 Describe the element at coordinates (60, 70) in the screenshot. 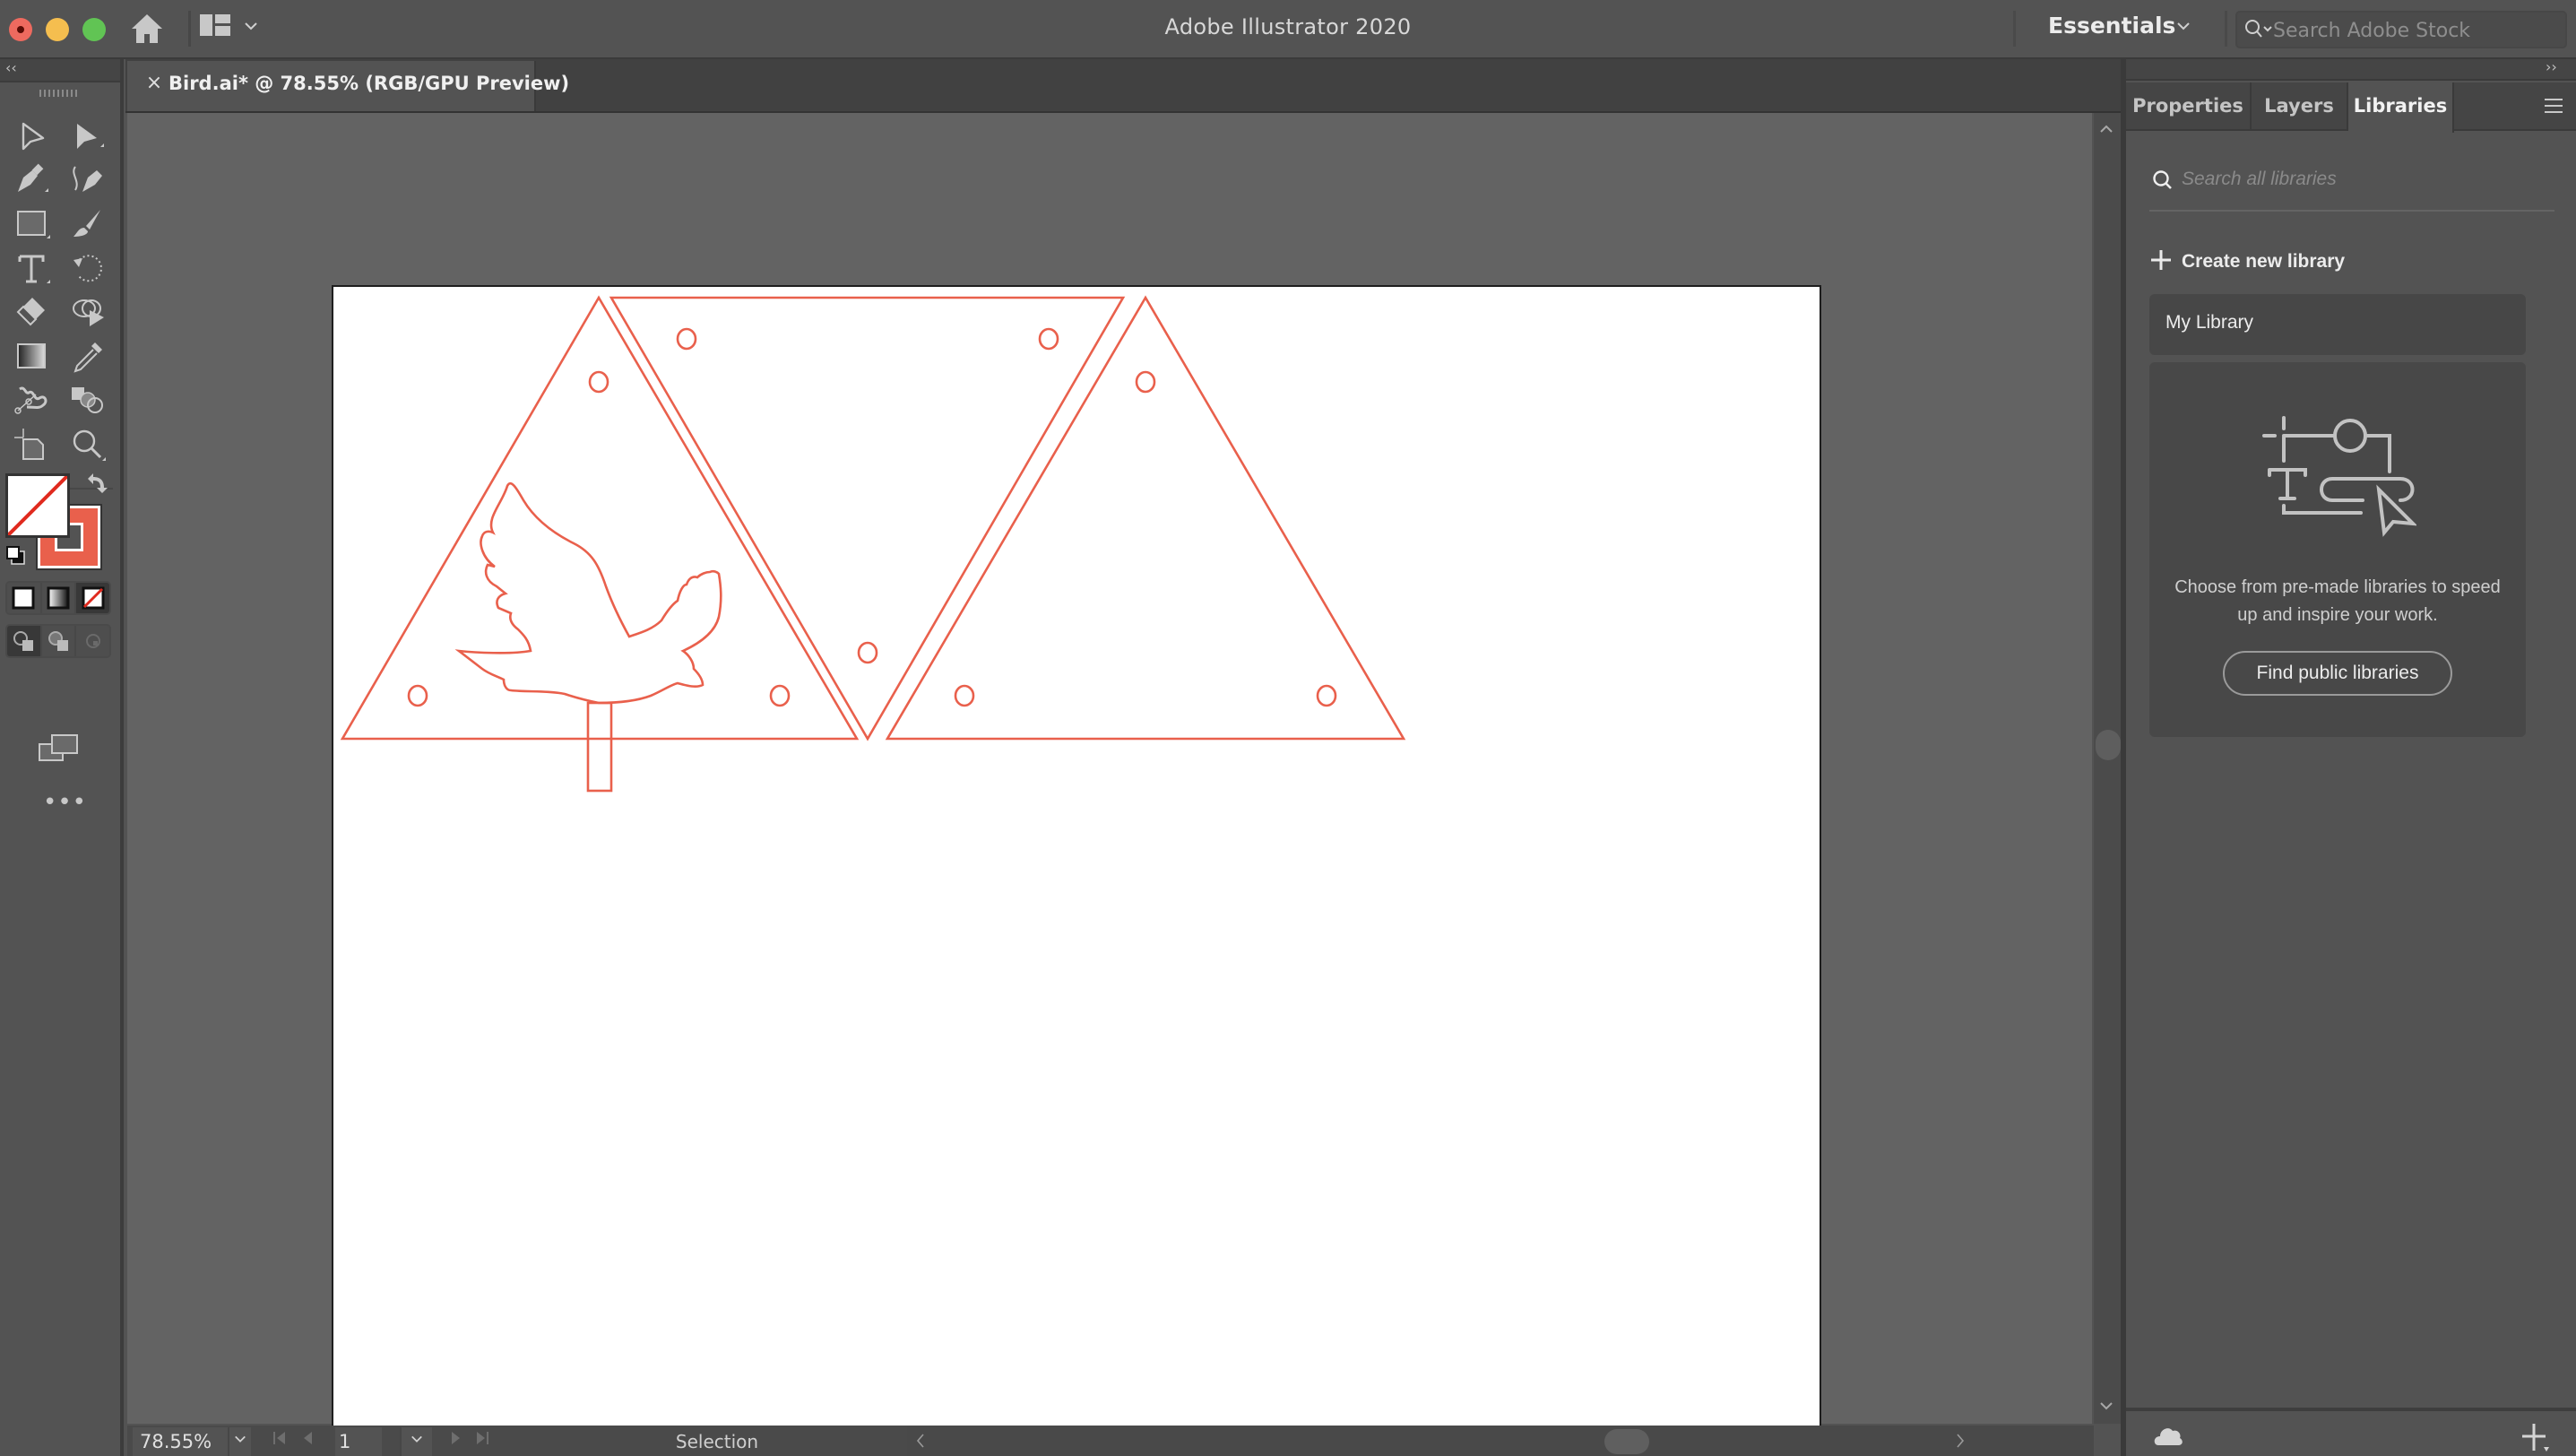

I see `toolbar-header: ‹‹` at that location.